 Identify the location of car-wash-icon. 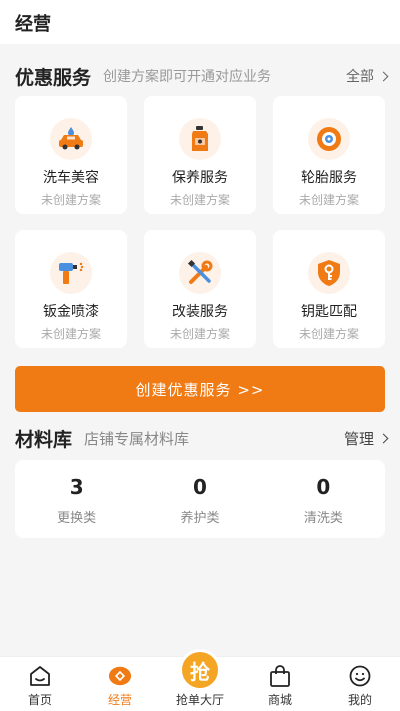
(71, 139).